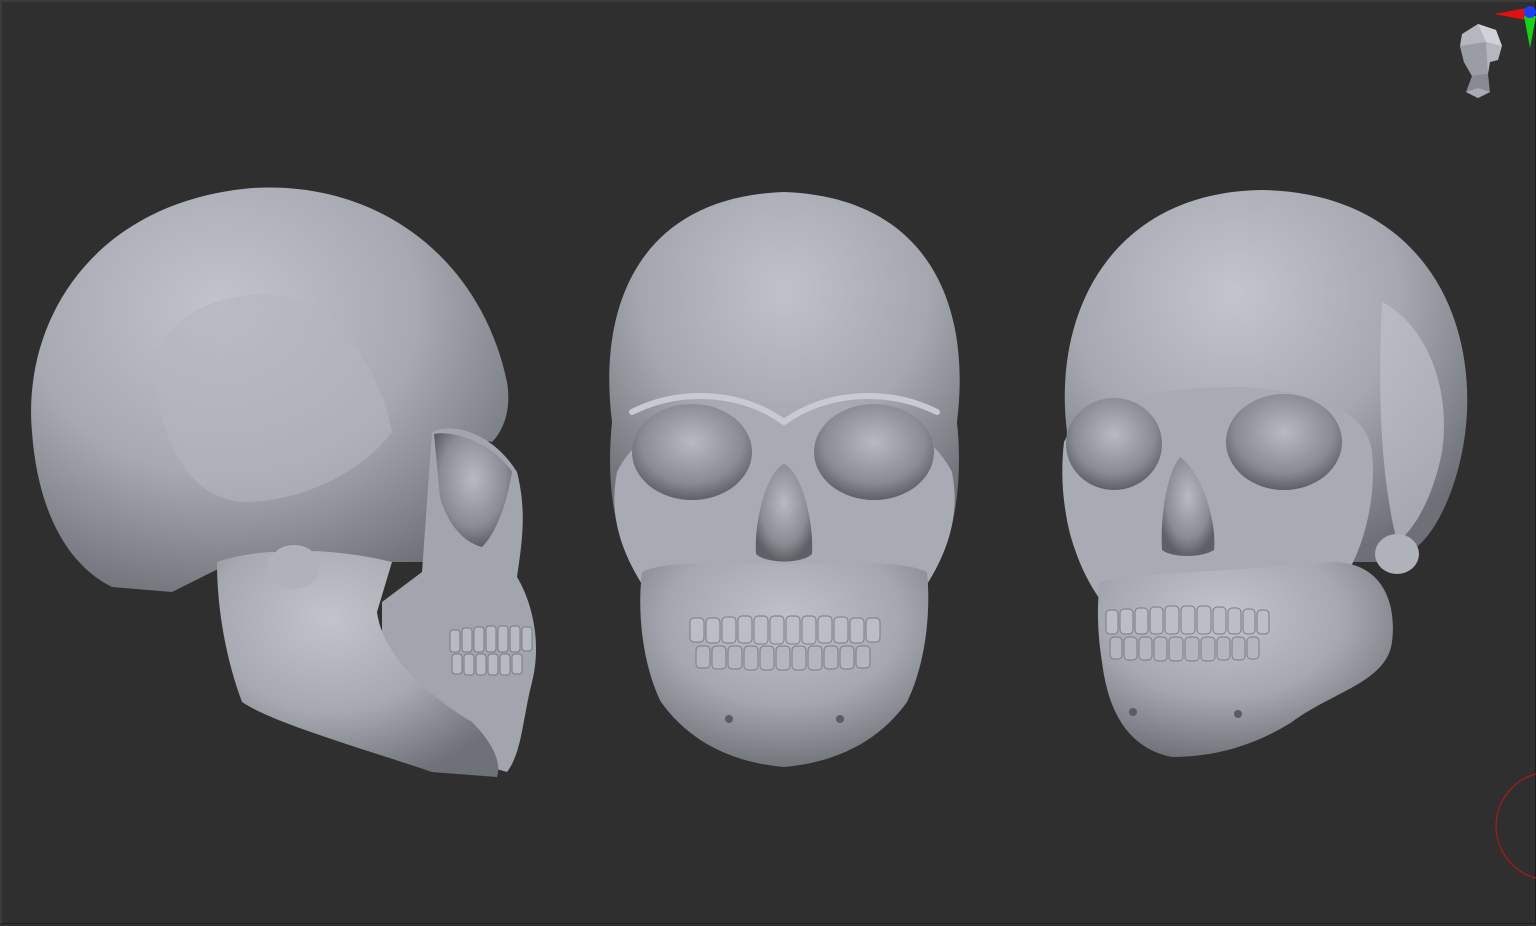 This screenshot has height=926, width=1536. What do you see at coordinates (1114, 444) in the screenshot?
I see `skull-tq-orbit-left` at bounding box center [1114, 444].